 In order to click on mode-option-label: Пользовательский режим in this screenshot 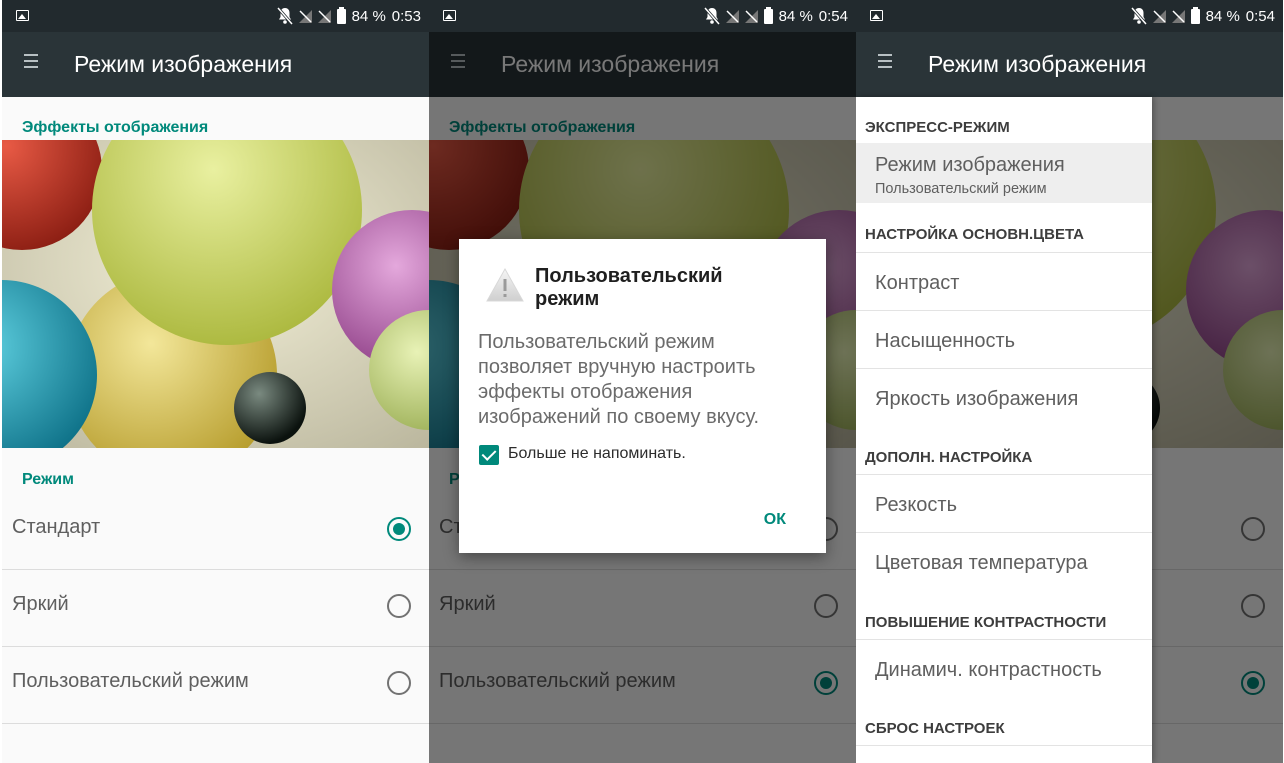, I will do `click(130, 681)`.